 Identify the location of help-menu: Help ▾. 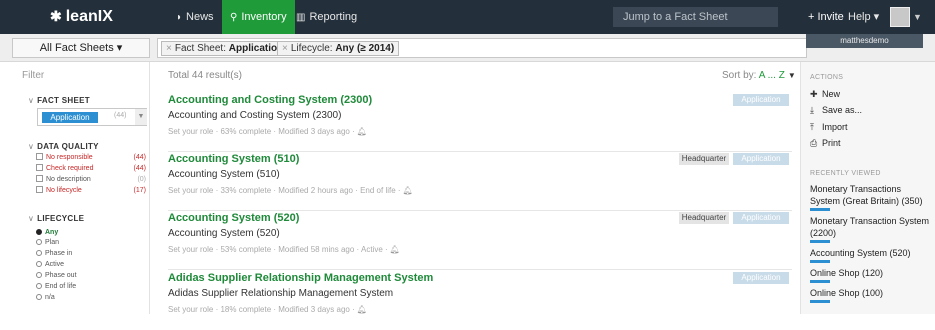
(863, 17).